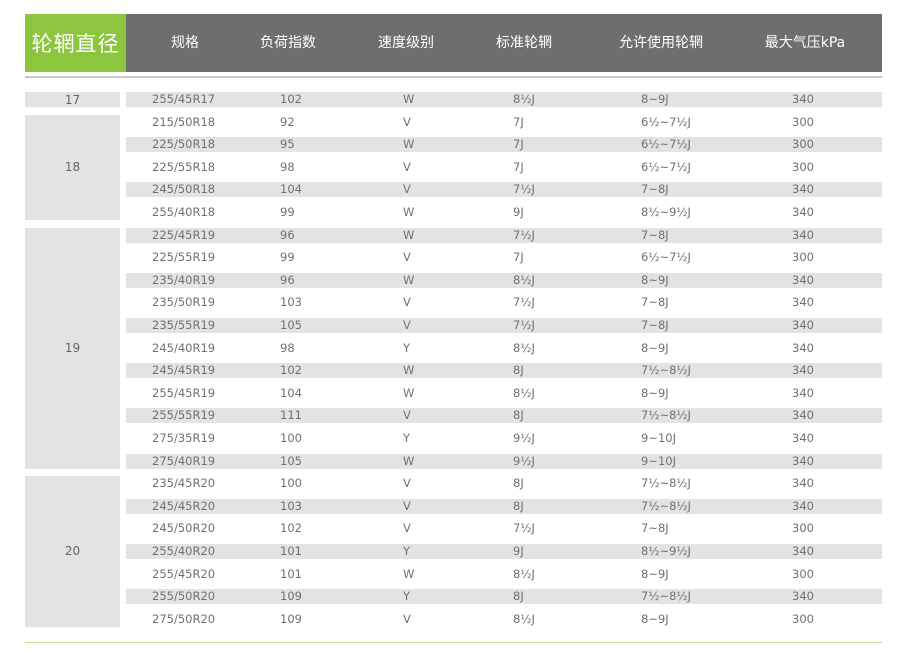 The height and width of the screenshot is (659, 900). Describe the element at coordinates (504, 371) in the screenshot. I see `table-row: 245/45R19 102 W 8J 7½~8½J 340` at that location.